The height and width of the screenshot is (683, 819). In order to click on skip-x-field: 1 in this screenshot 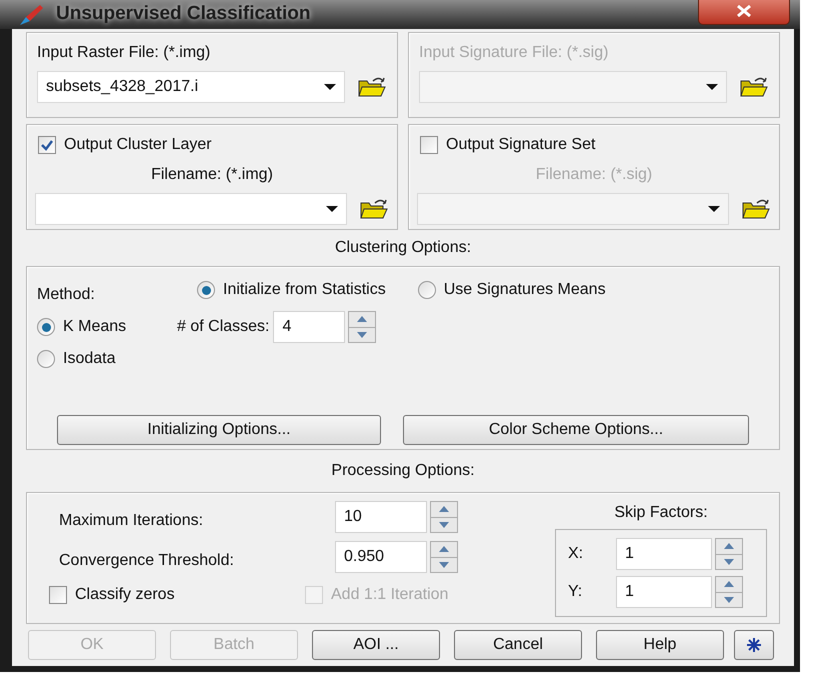, I will do `click(664, 554)`.